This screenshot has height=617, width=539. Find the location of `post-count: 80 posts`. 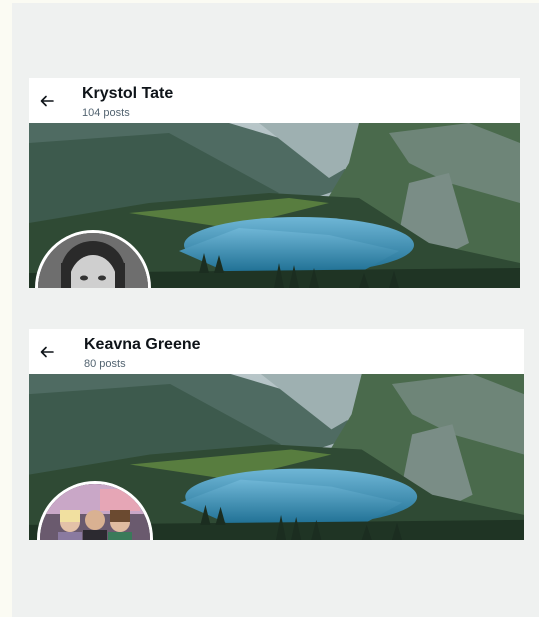

post-count: 80 posts is located at coordinates (105, 364).